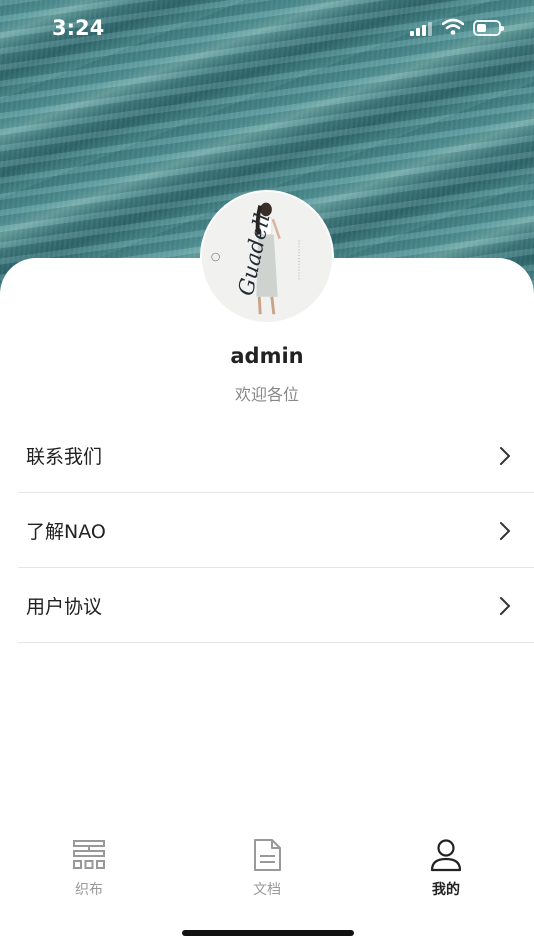 This screenshot has height=950, width=534. I want to click on username: admin, so click(267, 356).